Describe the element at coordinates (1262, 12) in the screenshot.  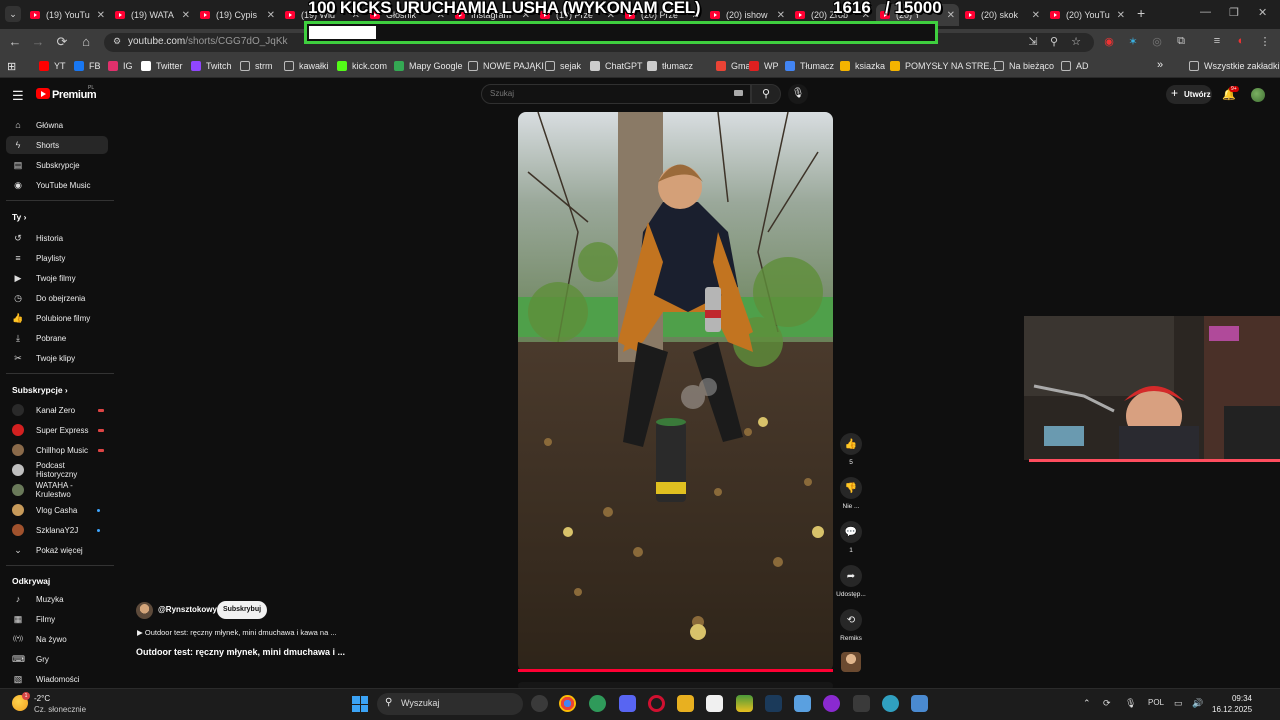
I see `close-window-icon: ✕` at that location.